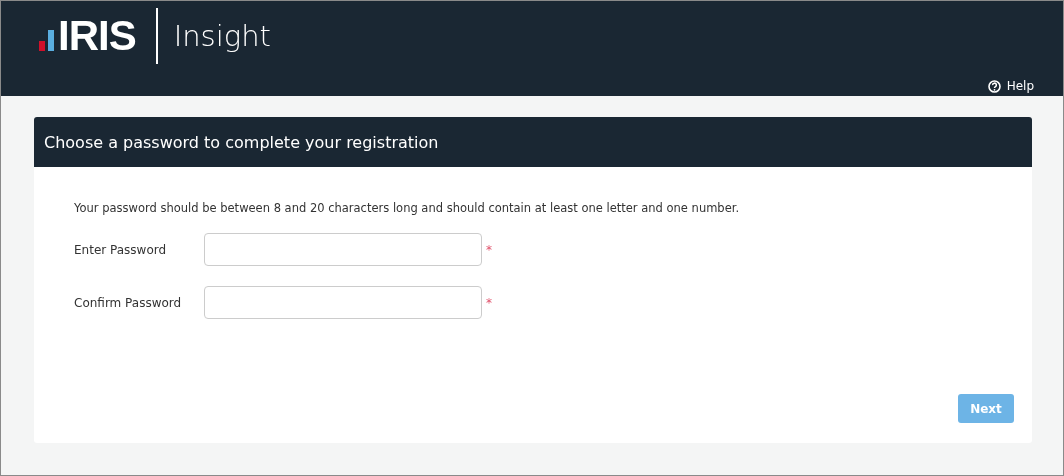 The image size is (1064, 476). Describe the element at coordinates (97, 36) in the screenshot. I see `logo-text: IRIS` at that location.